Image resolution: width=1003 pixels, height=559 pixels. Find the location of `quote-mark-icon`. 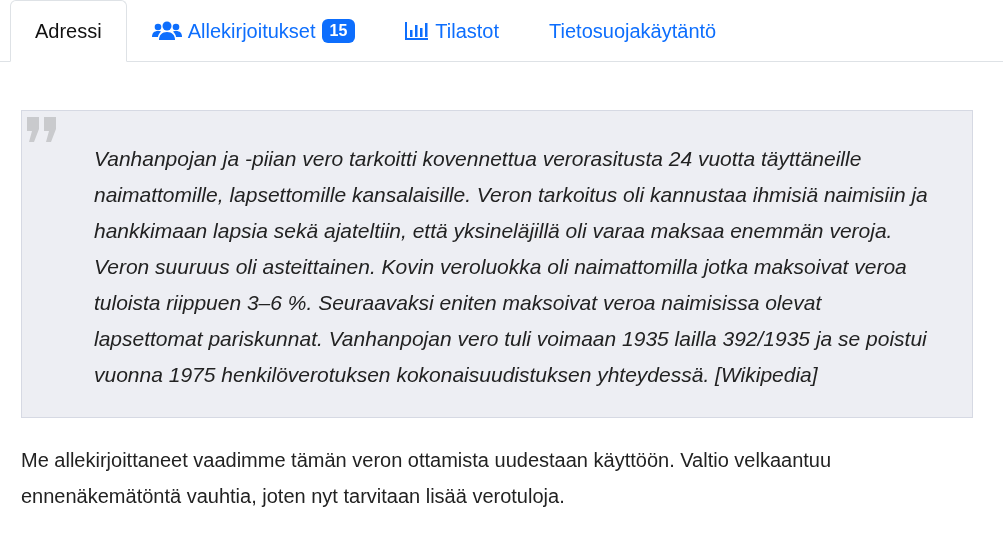

quote-mark-icon is located at coordinates (42, 130).